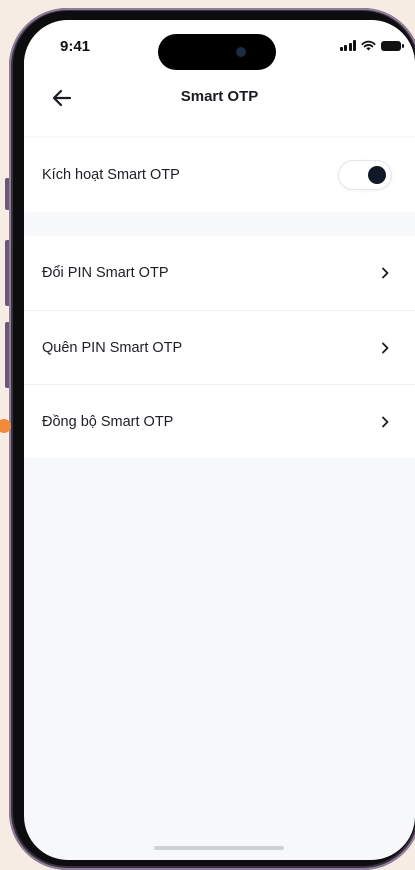  I want to click on toggle-knob, so click(377, 175).